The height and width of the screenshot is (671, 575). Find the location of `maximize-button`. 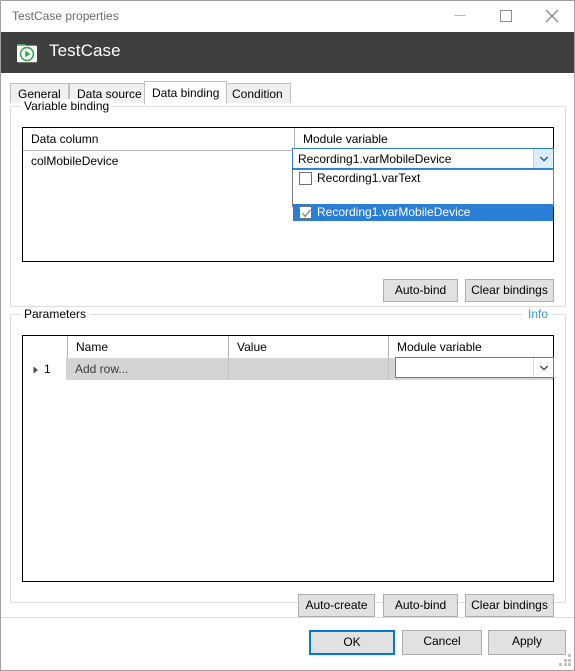

maximize-button is located at coordinates (506, 16).